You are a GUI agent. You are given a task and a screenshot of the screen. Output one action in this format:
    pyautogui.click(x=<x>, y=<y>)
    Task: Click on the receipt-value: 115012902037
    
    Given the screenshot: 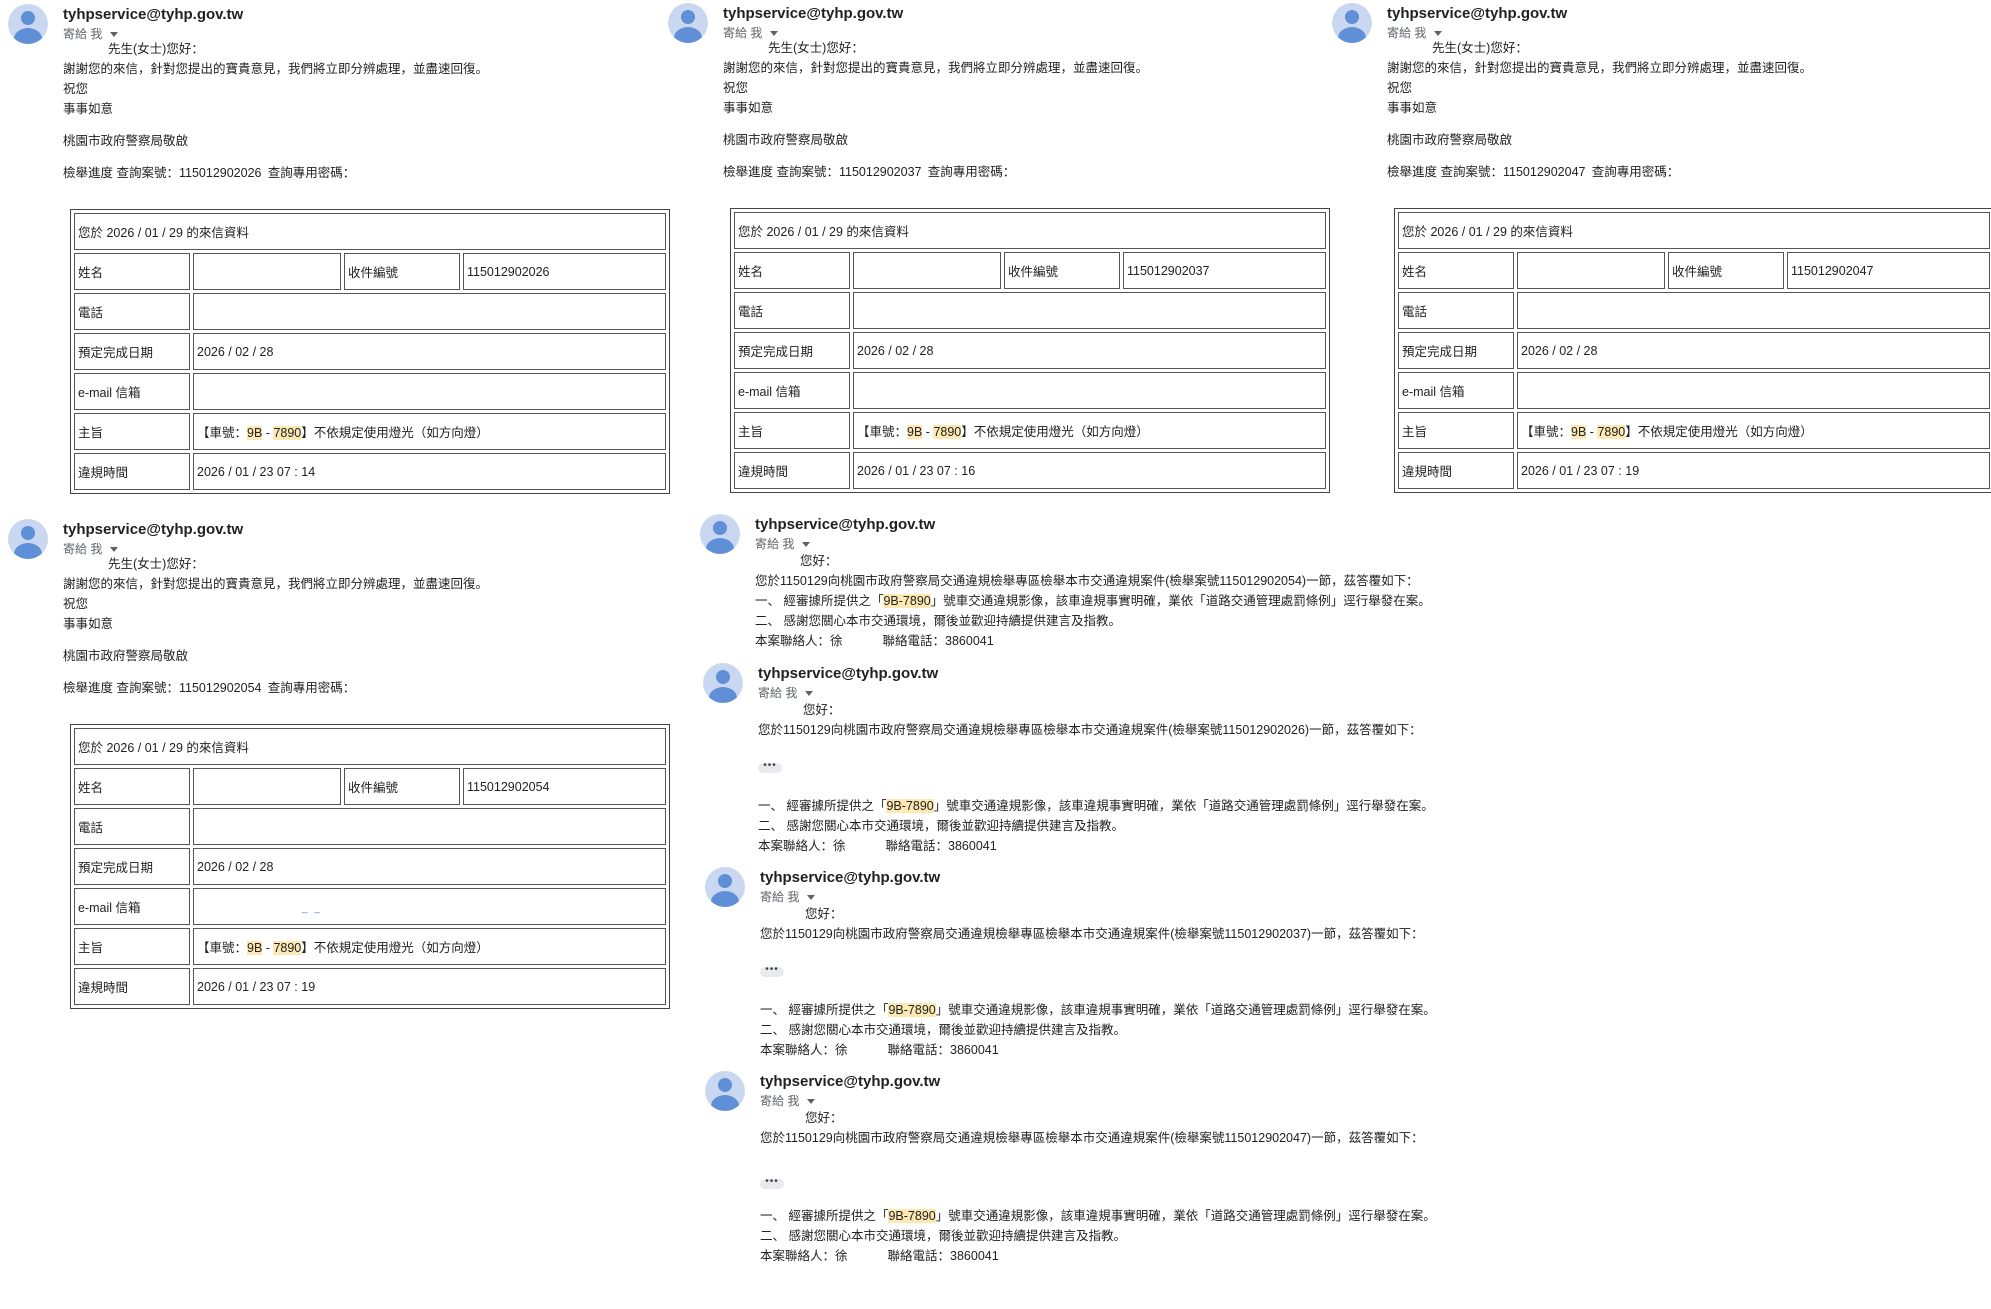 What is the action you would take?
    pyautogui.click(x=1224, y=270)
    